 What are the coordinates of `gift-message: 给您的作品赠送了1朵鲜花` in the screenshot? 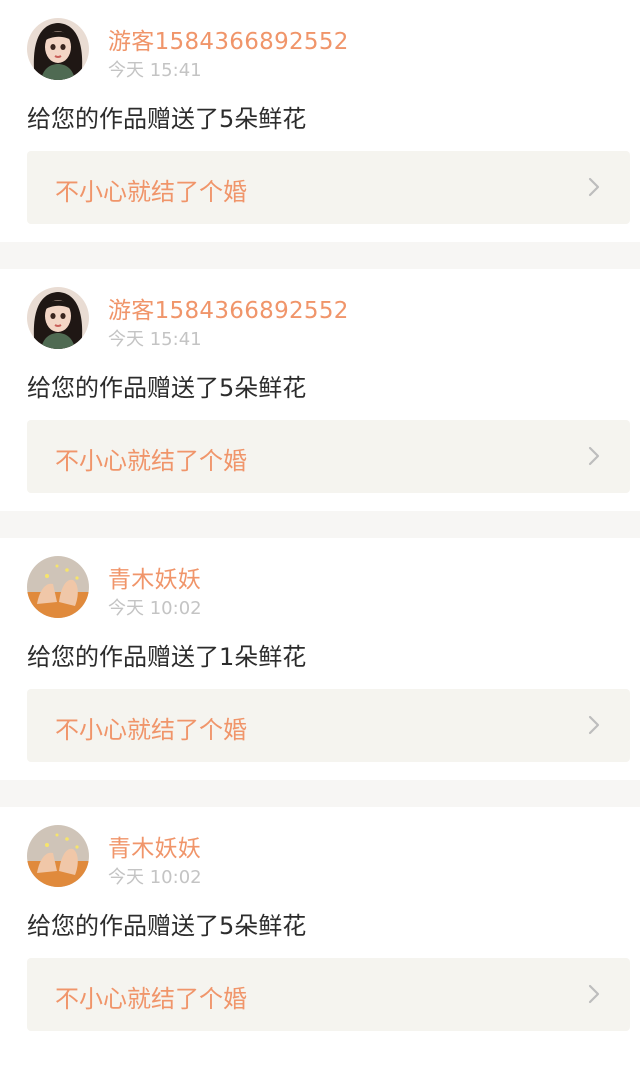 It's located at (167, 657).